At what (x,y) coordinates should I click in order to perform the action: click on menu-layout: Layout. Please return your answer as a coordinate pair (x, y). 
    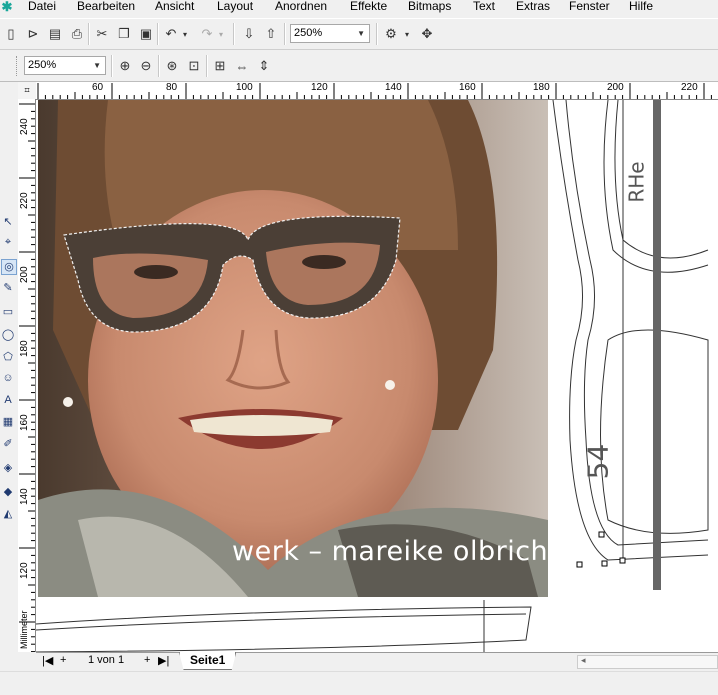
    Looking at the image, I should click on (235, 8).